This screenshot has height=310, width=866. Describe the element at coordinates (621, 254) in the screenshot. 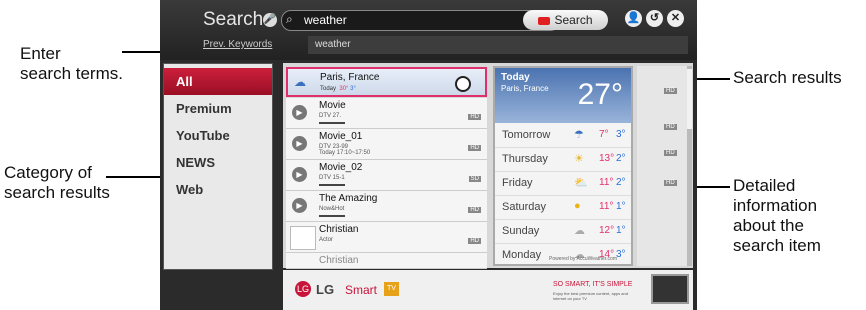

I see `forecast-low: 3°` at that location.